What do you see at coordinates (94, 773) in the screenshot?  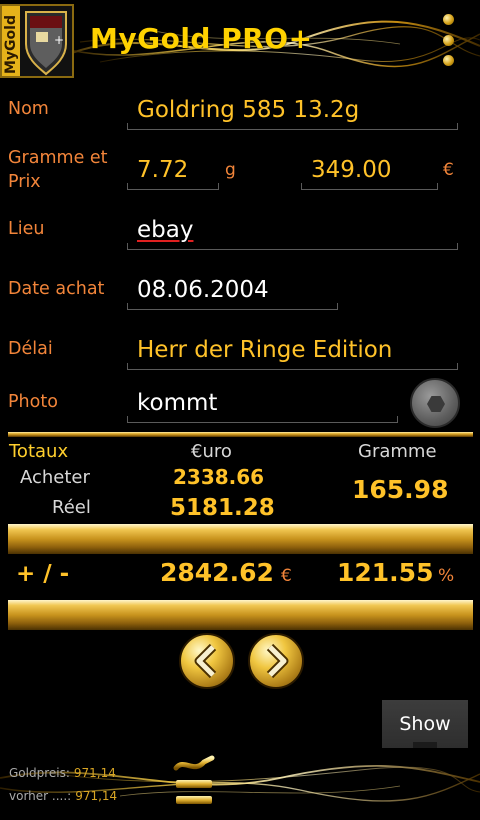 I see `goldpreis-value: 971,14` at bounding box center [94, 773].